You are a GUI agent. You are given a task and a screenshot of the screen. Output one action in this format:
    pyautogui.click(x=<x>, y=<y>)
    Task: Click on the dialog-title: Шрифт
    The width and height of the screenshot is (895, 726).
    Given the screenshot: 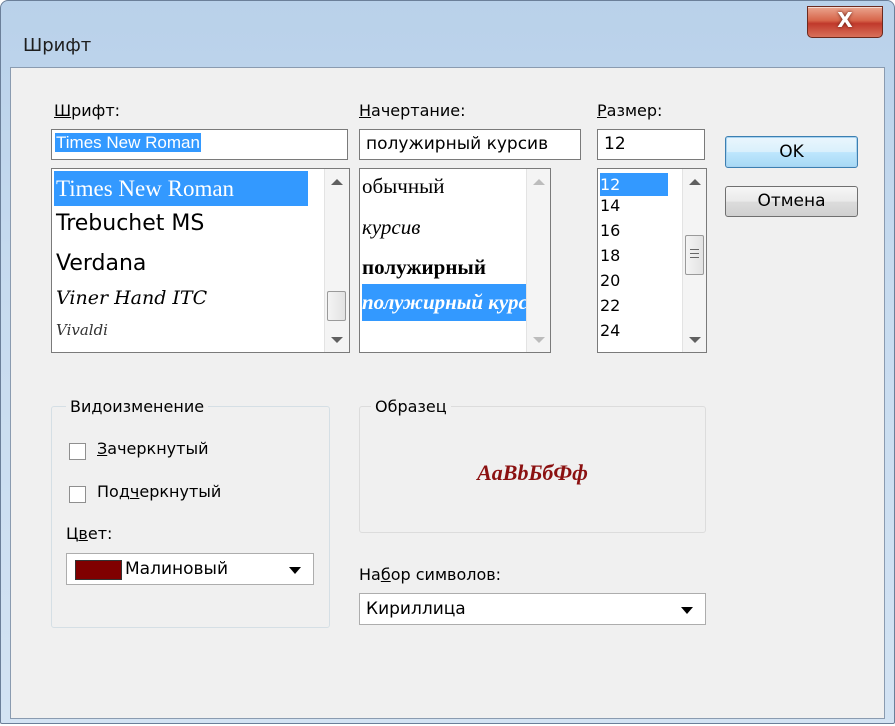 What is the action you would take?
    pyautogui.click(x=57, y=45)
    